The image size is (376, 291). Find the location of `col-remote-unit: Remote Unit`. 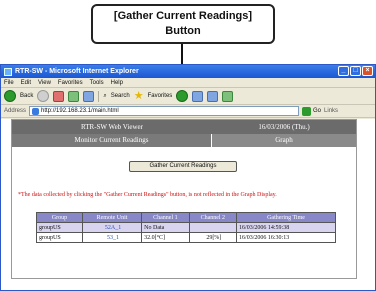

col-remote-unit: Remote Unit is located at coordinates (112, 217).